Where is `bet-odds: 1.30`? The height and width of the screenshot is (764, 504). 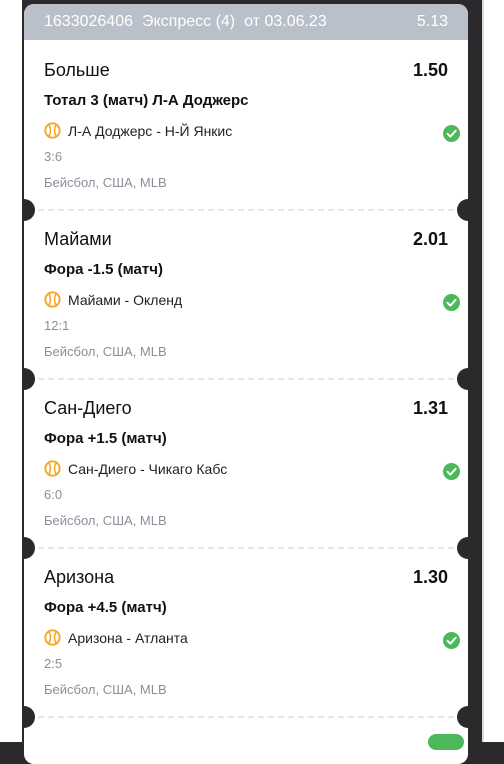 bet-odds: 1.30 is located at coordinates (430, 577).